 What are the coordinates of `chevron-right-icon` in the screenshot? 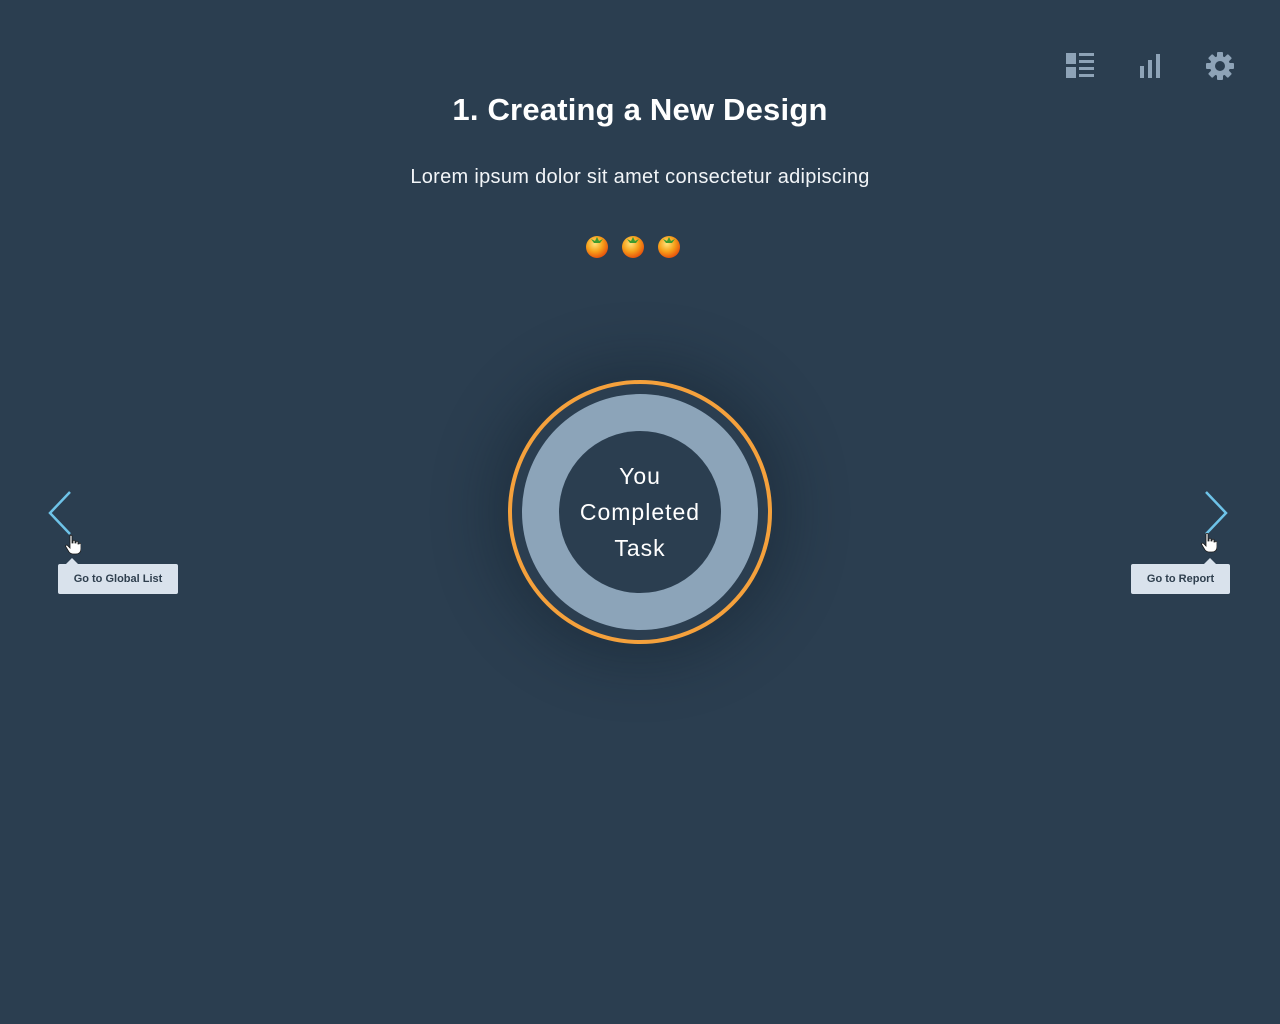 It's located at (1216, 513).